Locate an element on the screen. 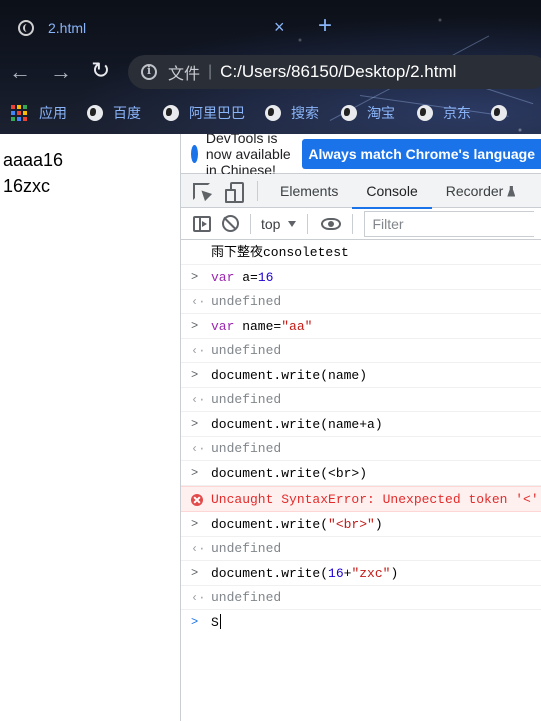 Image resolution: width=541 pixels, height=721 pixels. bookmark-label: 搜索 is located at coordinates (305, 113).